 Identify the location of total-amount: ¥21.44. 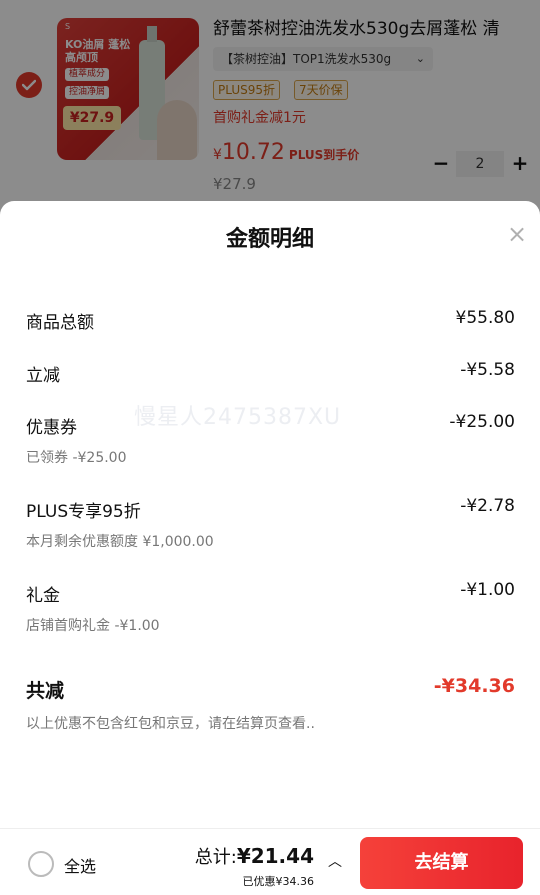
(275, 856).